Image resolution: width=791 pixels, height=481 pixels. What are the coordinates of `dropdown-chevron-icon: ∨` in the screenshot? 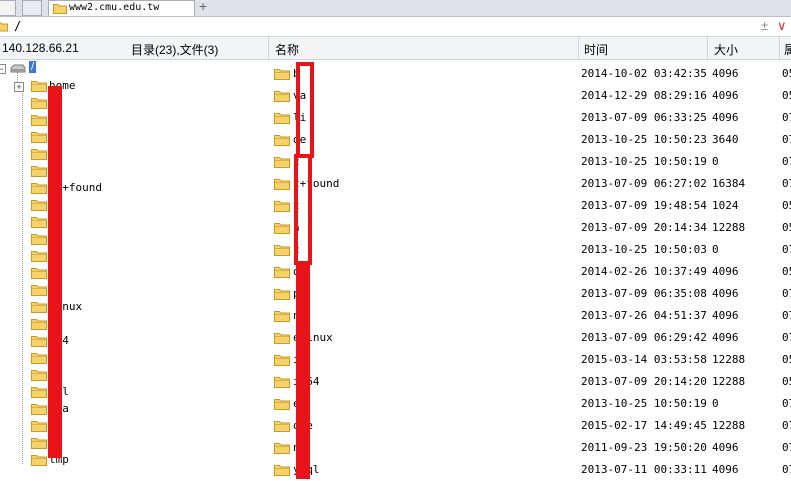 It's located at (782, 26).